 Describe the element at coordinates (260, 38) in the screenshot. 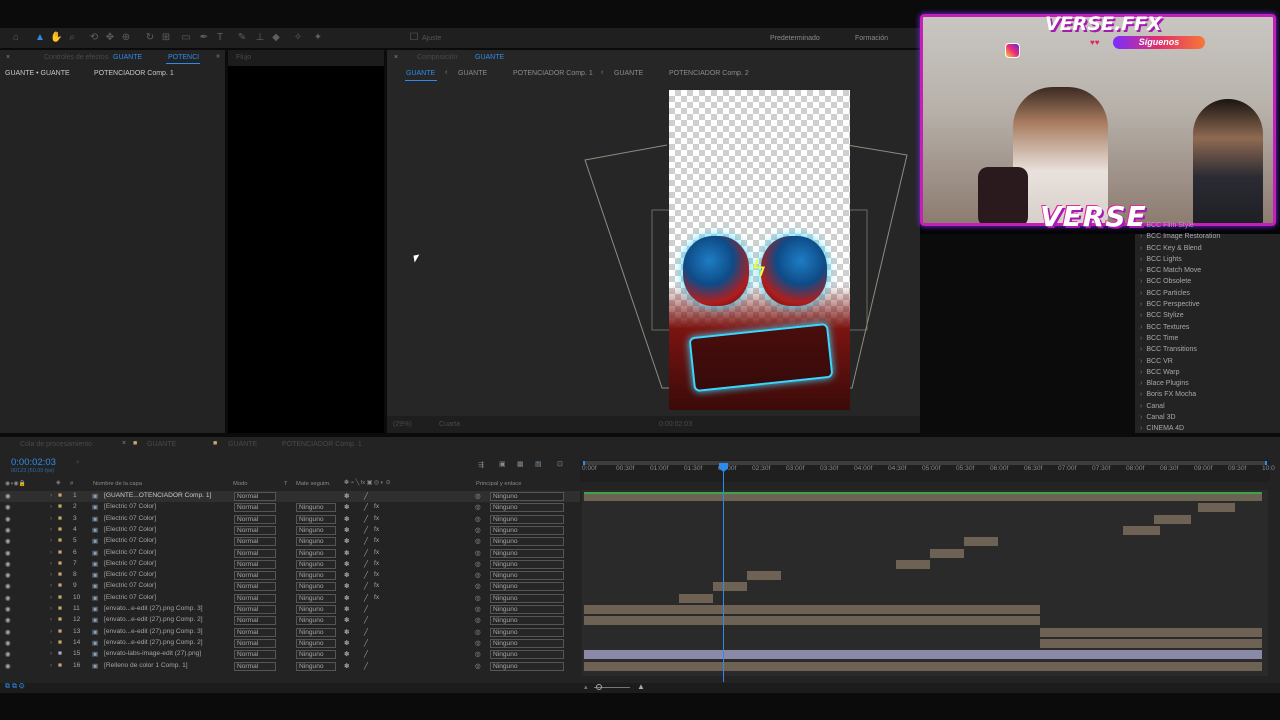

I see `clone-stamp-icon: ⊥` at that location.